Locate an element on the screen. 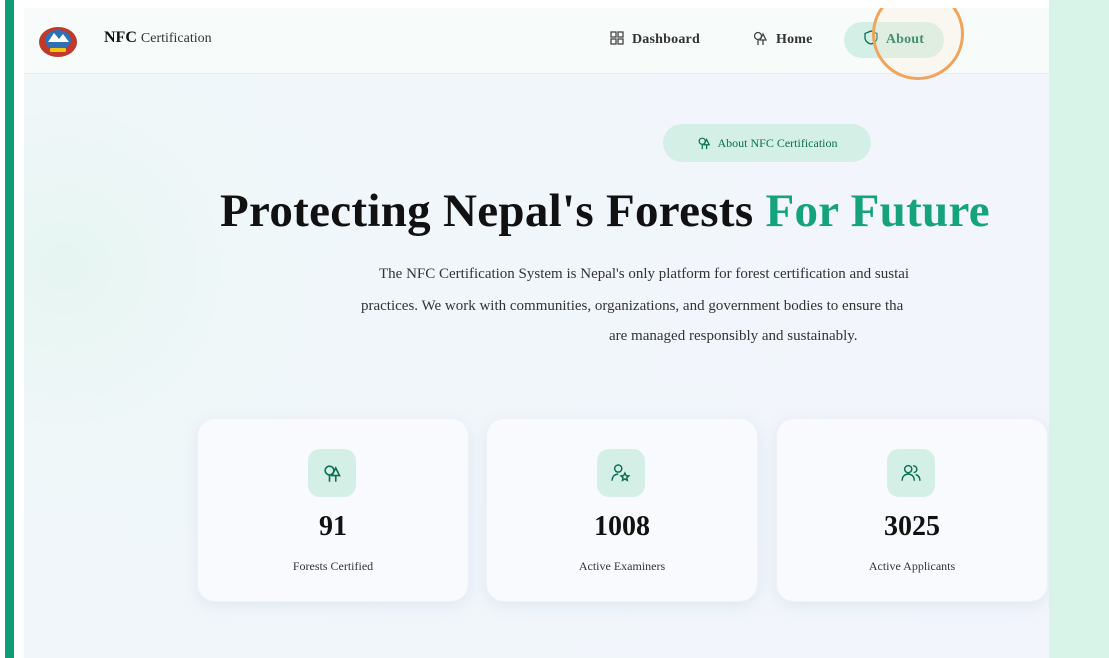  stat-label: Active Applicants is located at coordinates (912, 566).